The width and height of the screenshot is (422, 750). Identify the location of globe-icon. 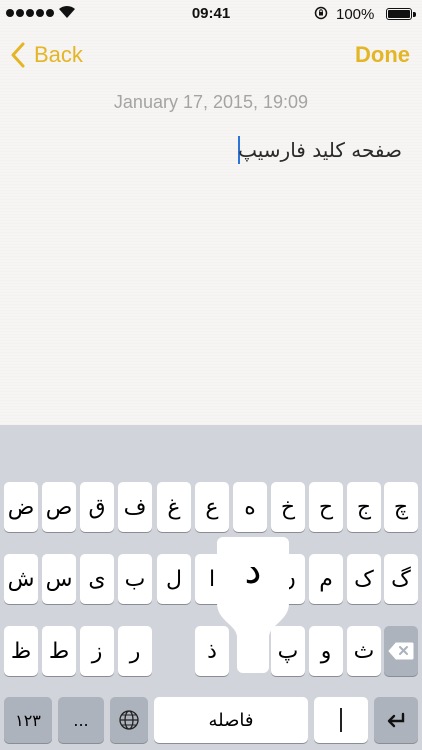
(129, 720).